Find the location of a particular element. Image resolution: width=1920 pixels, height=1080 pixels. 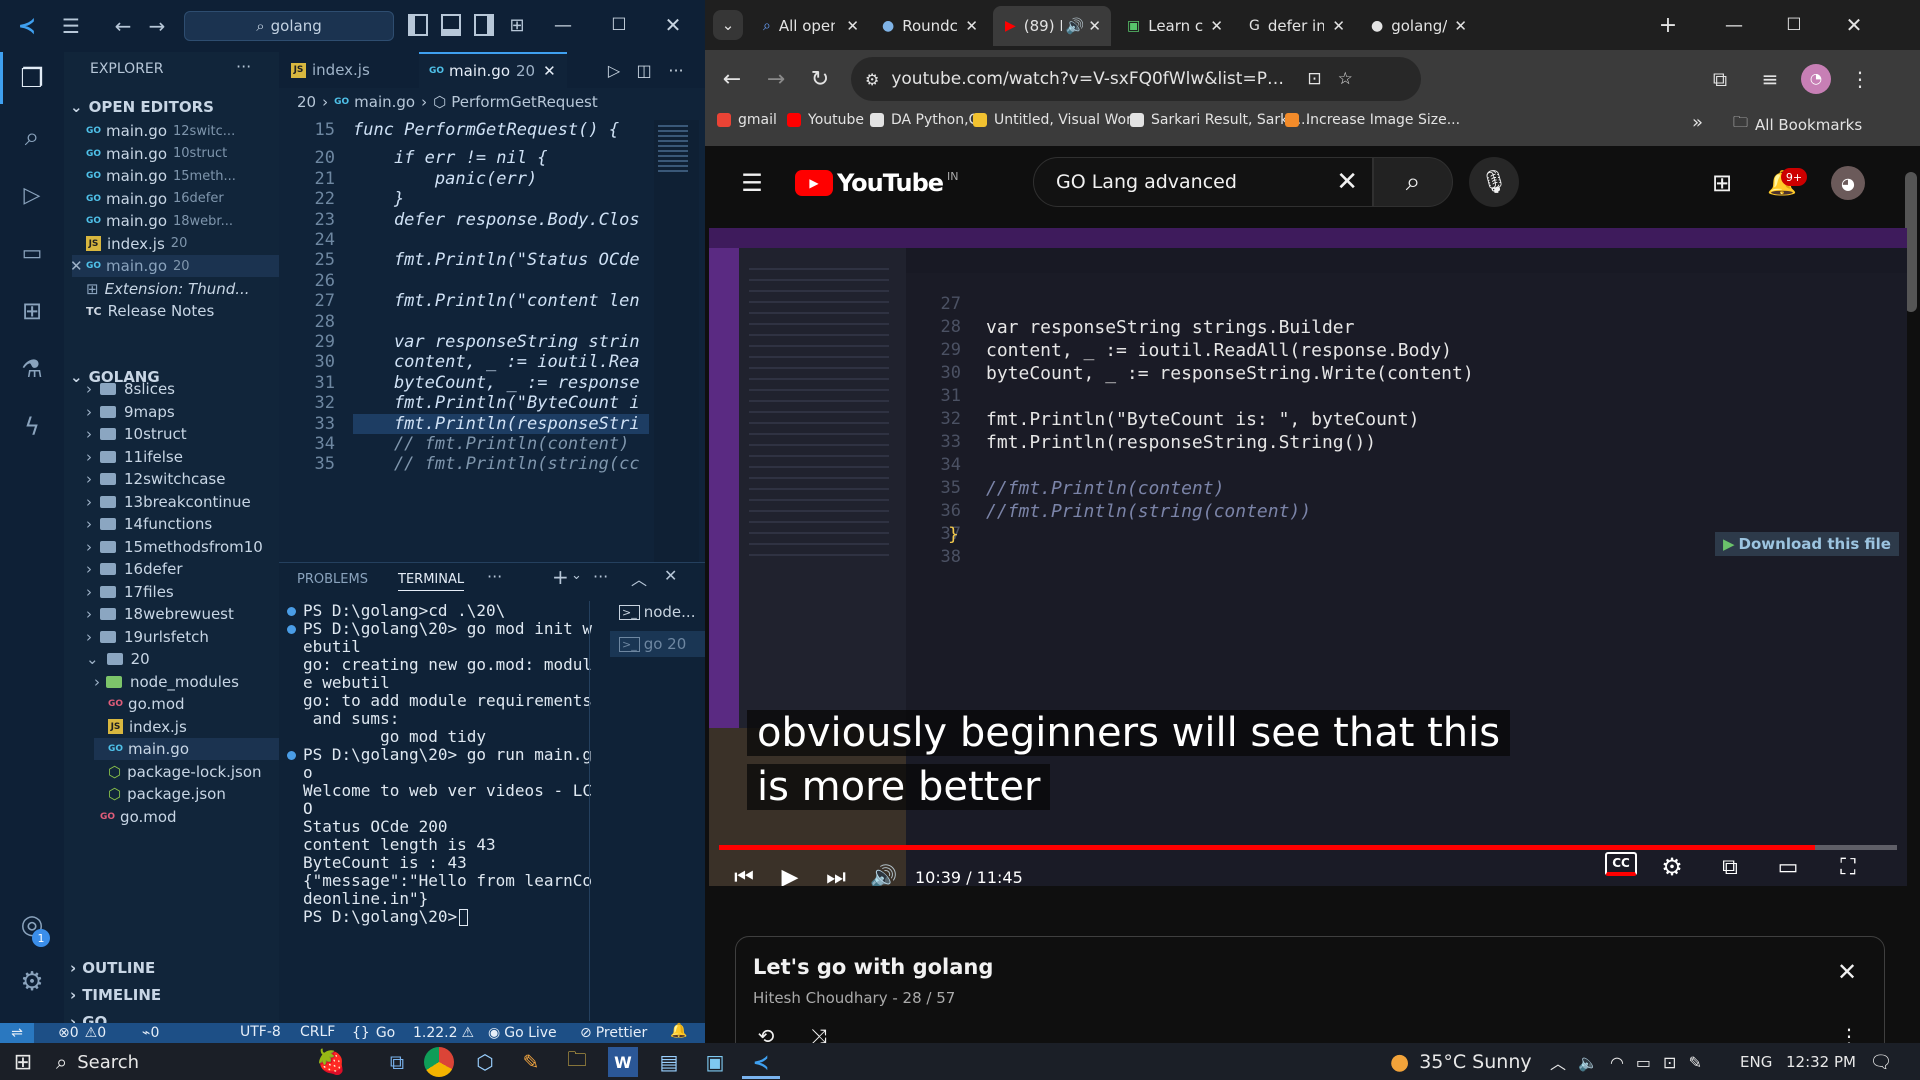

browser-tab: ●Roundcu✕ is located at coordinates (929, 26).